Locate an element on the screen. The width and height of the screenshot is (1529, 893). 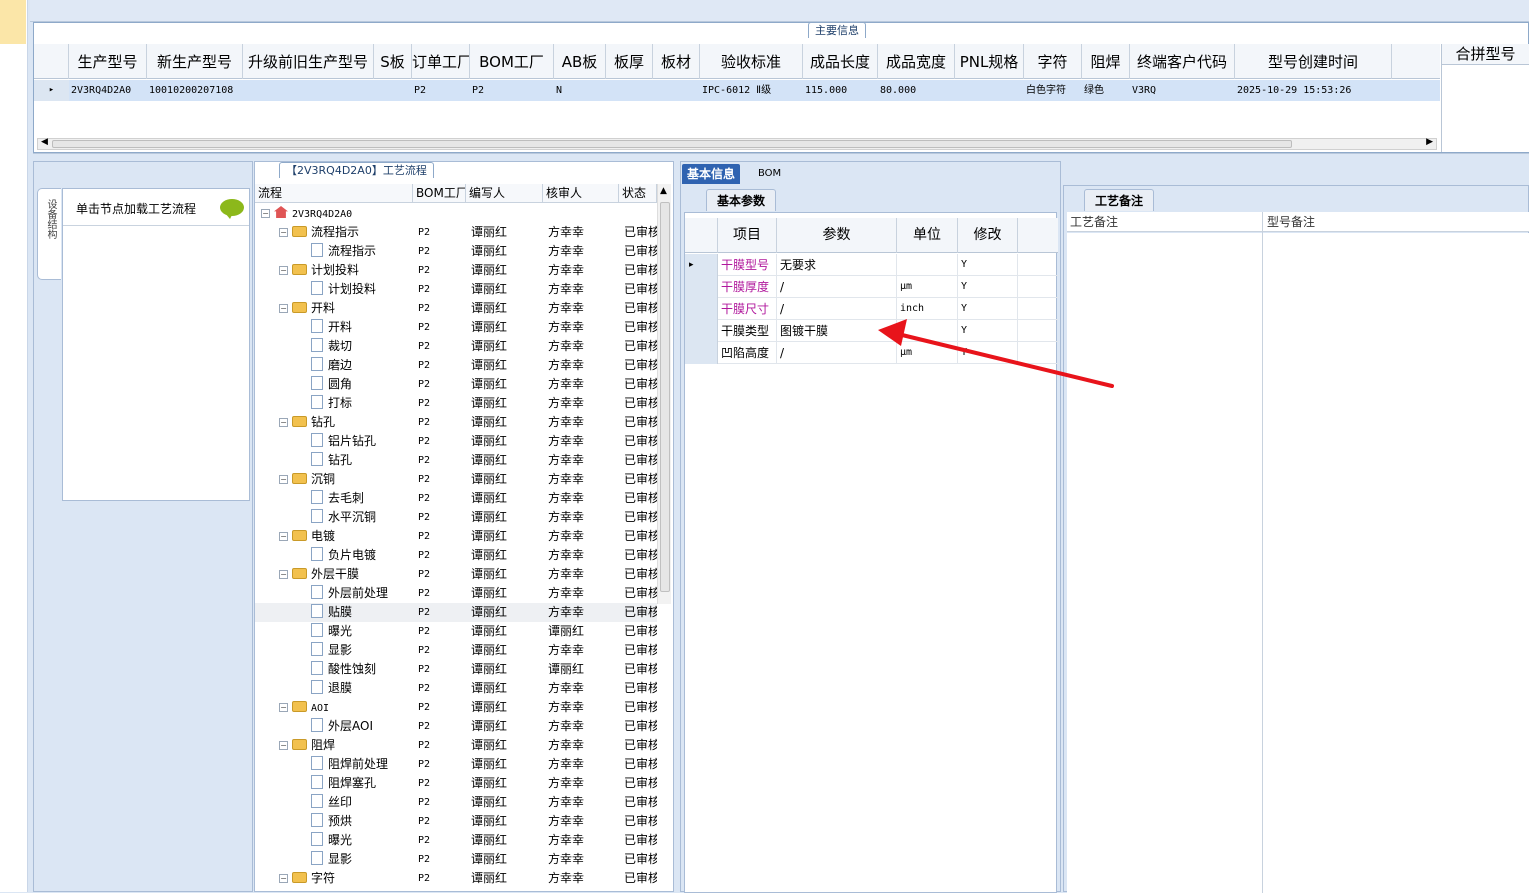
tree-node-name: − 流程指示 is located at coordinates (346, 232).